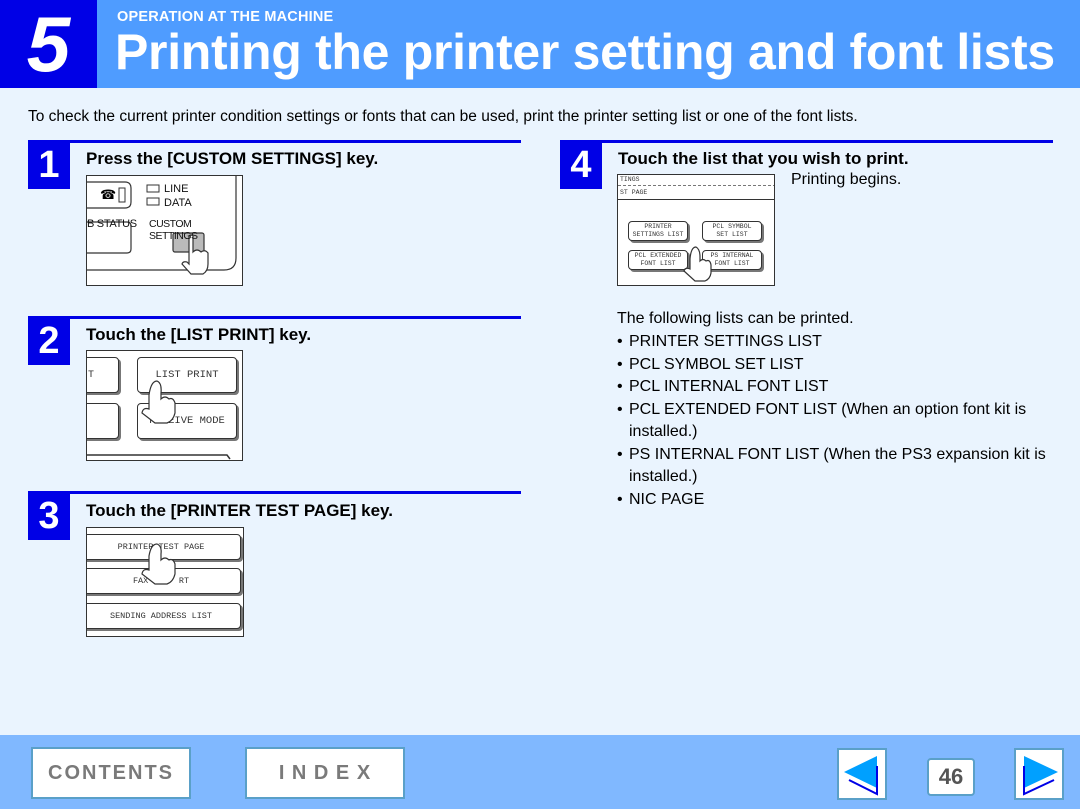 The image size is (1080, 809). I want to click on line-indicator-label: LINE, so click(176, 189).